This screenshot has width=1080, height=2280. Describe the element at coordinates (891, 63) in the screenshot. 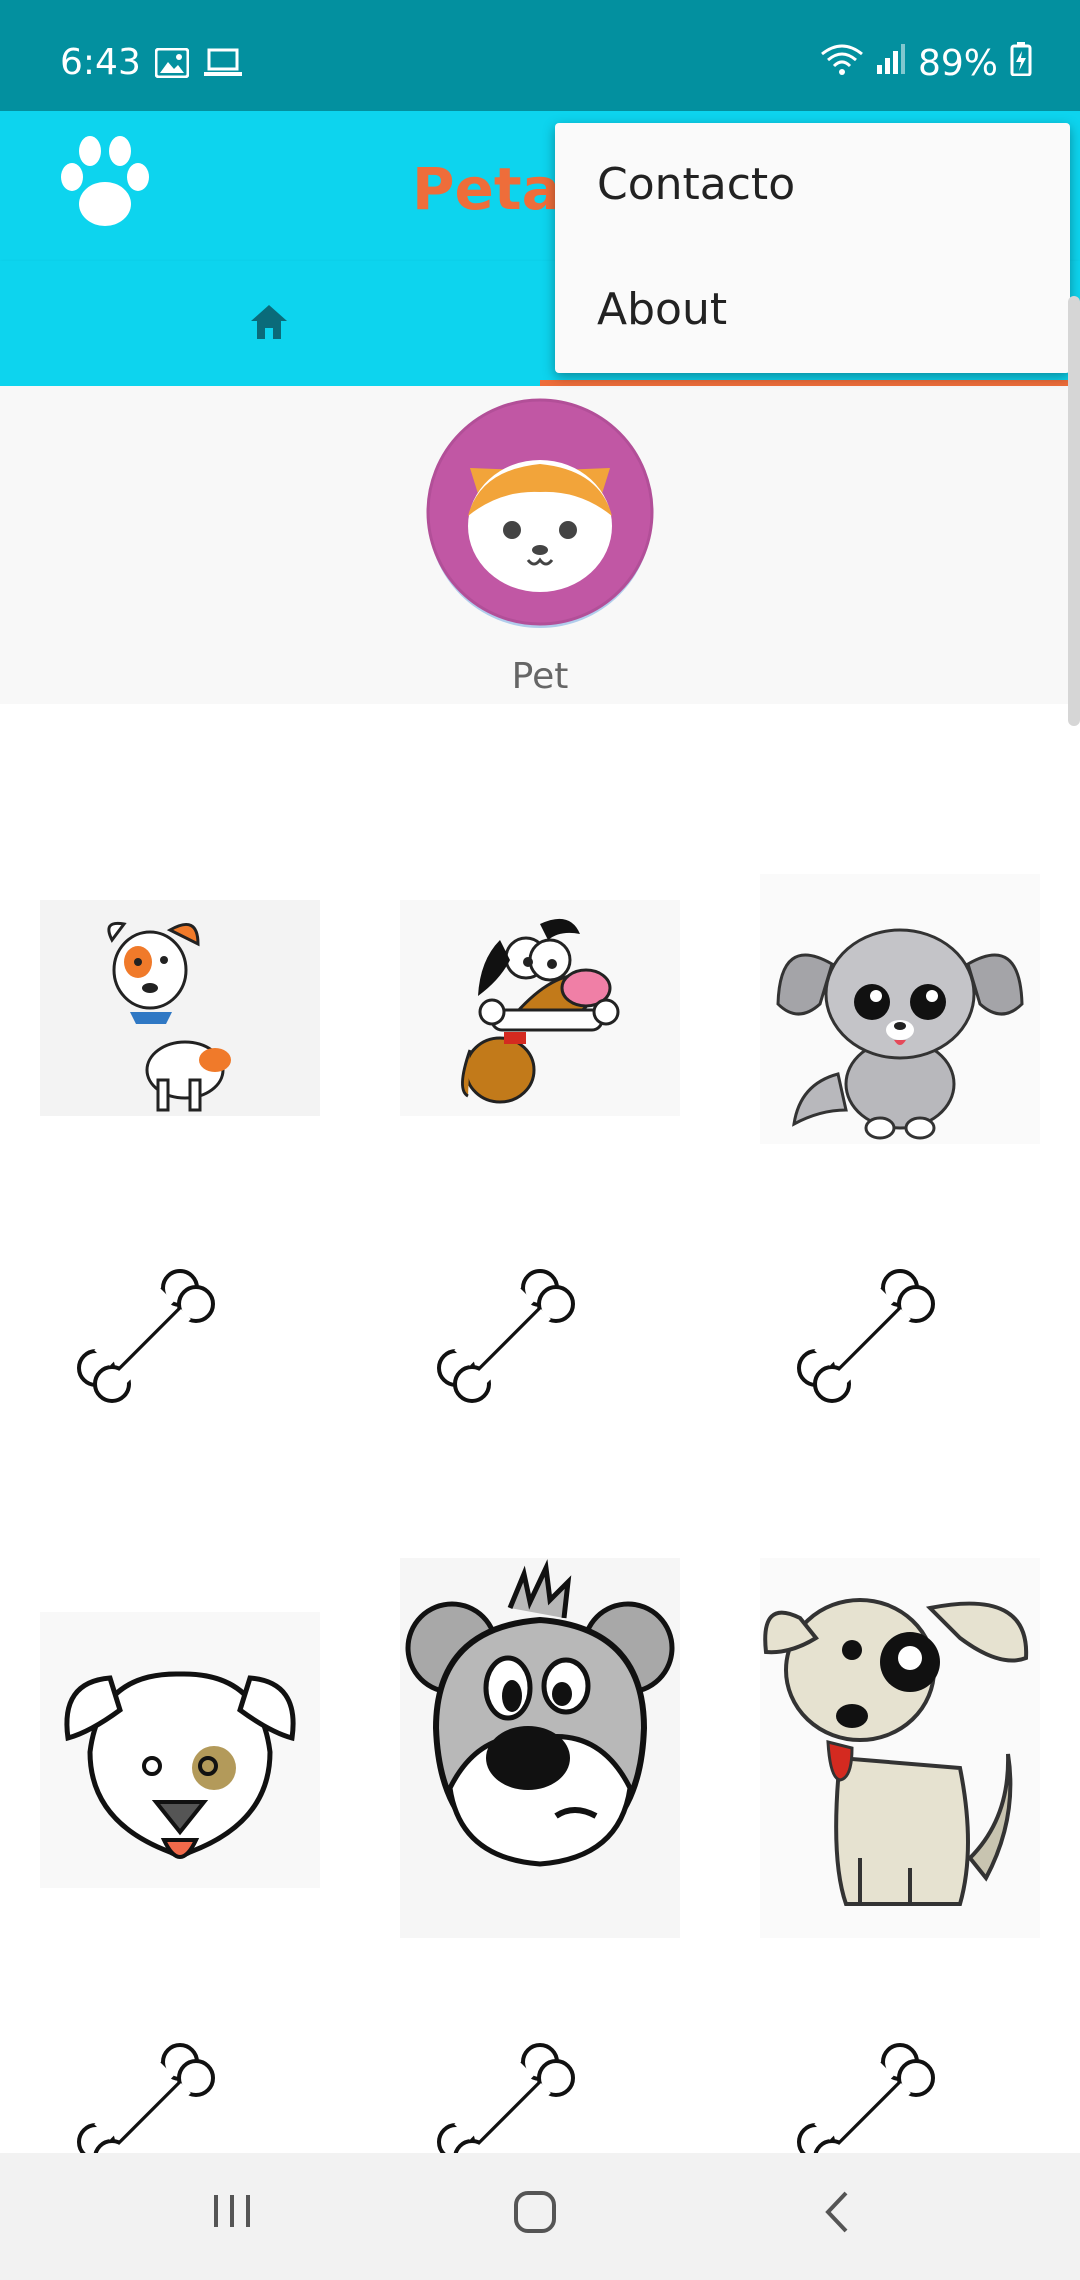

I see `signal-icon` at that location.